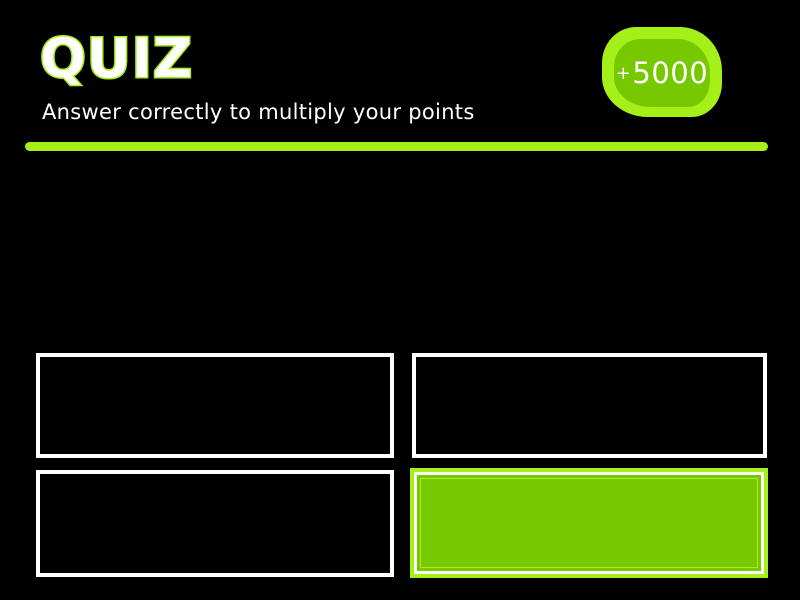 This screenshot has height=600, width=800. Describe the element at coordinates (623, 73) in the screenshot. I see `score-prefix: +` at that location.